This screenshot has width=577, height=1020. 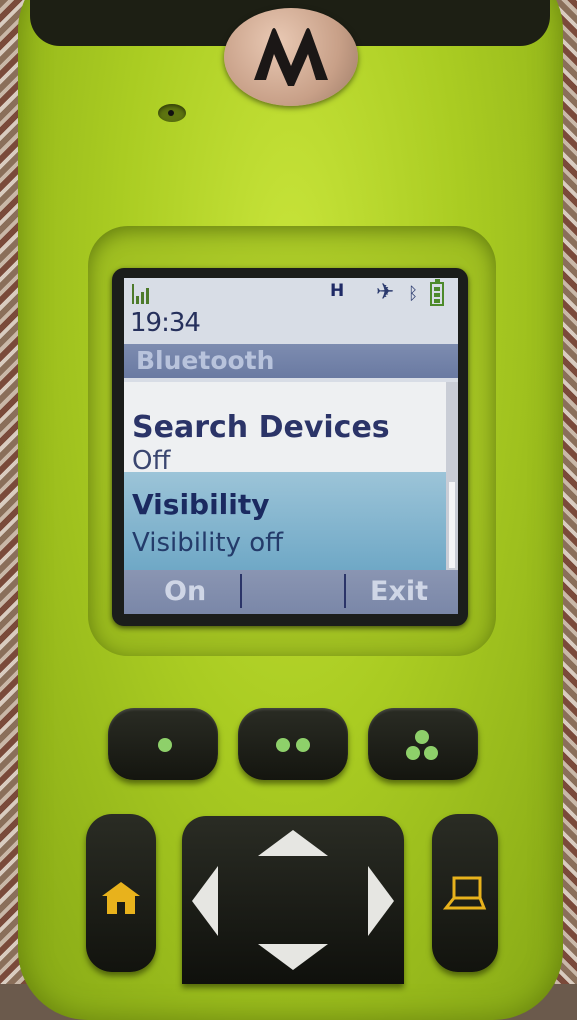 I want to click on home-icon, so click(x=121, y=898).